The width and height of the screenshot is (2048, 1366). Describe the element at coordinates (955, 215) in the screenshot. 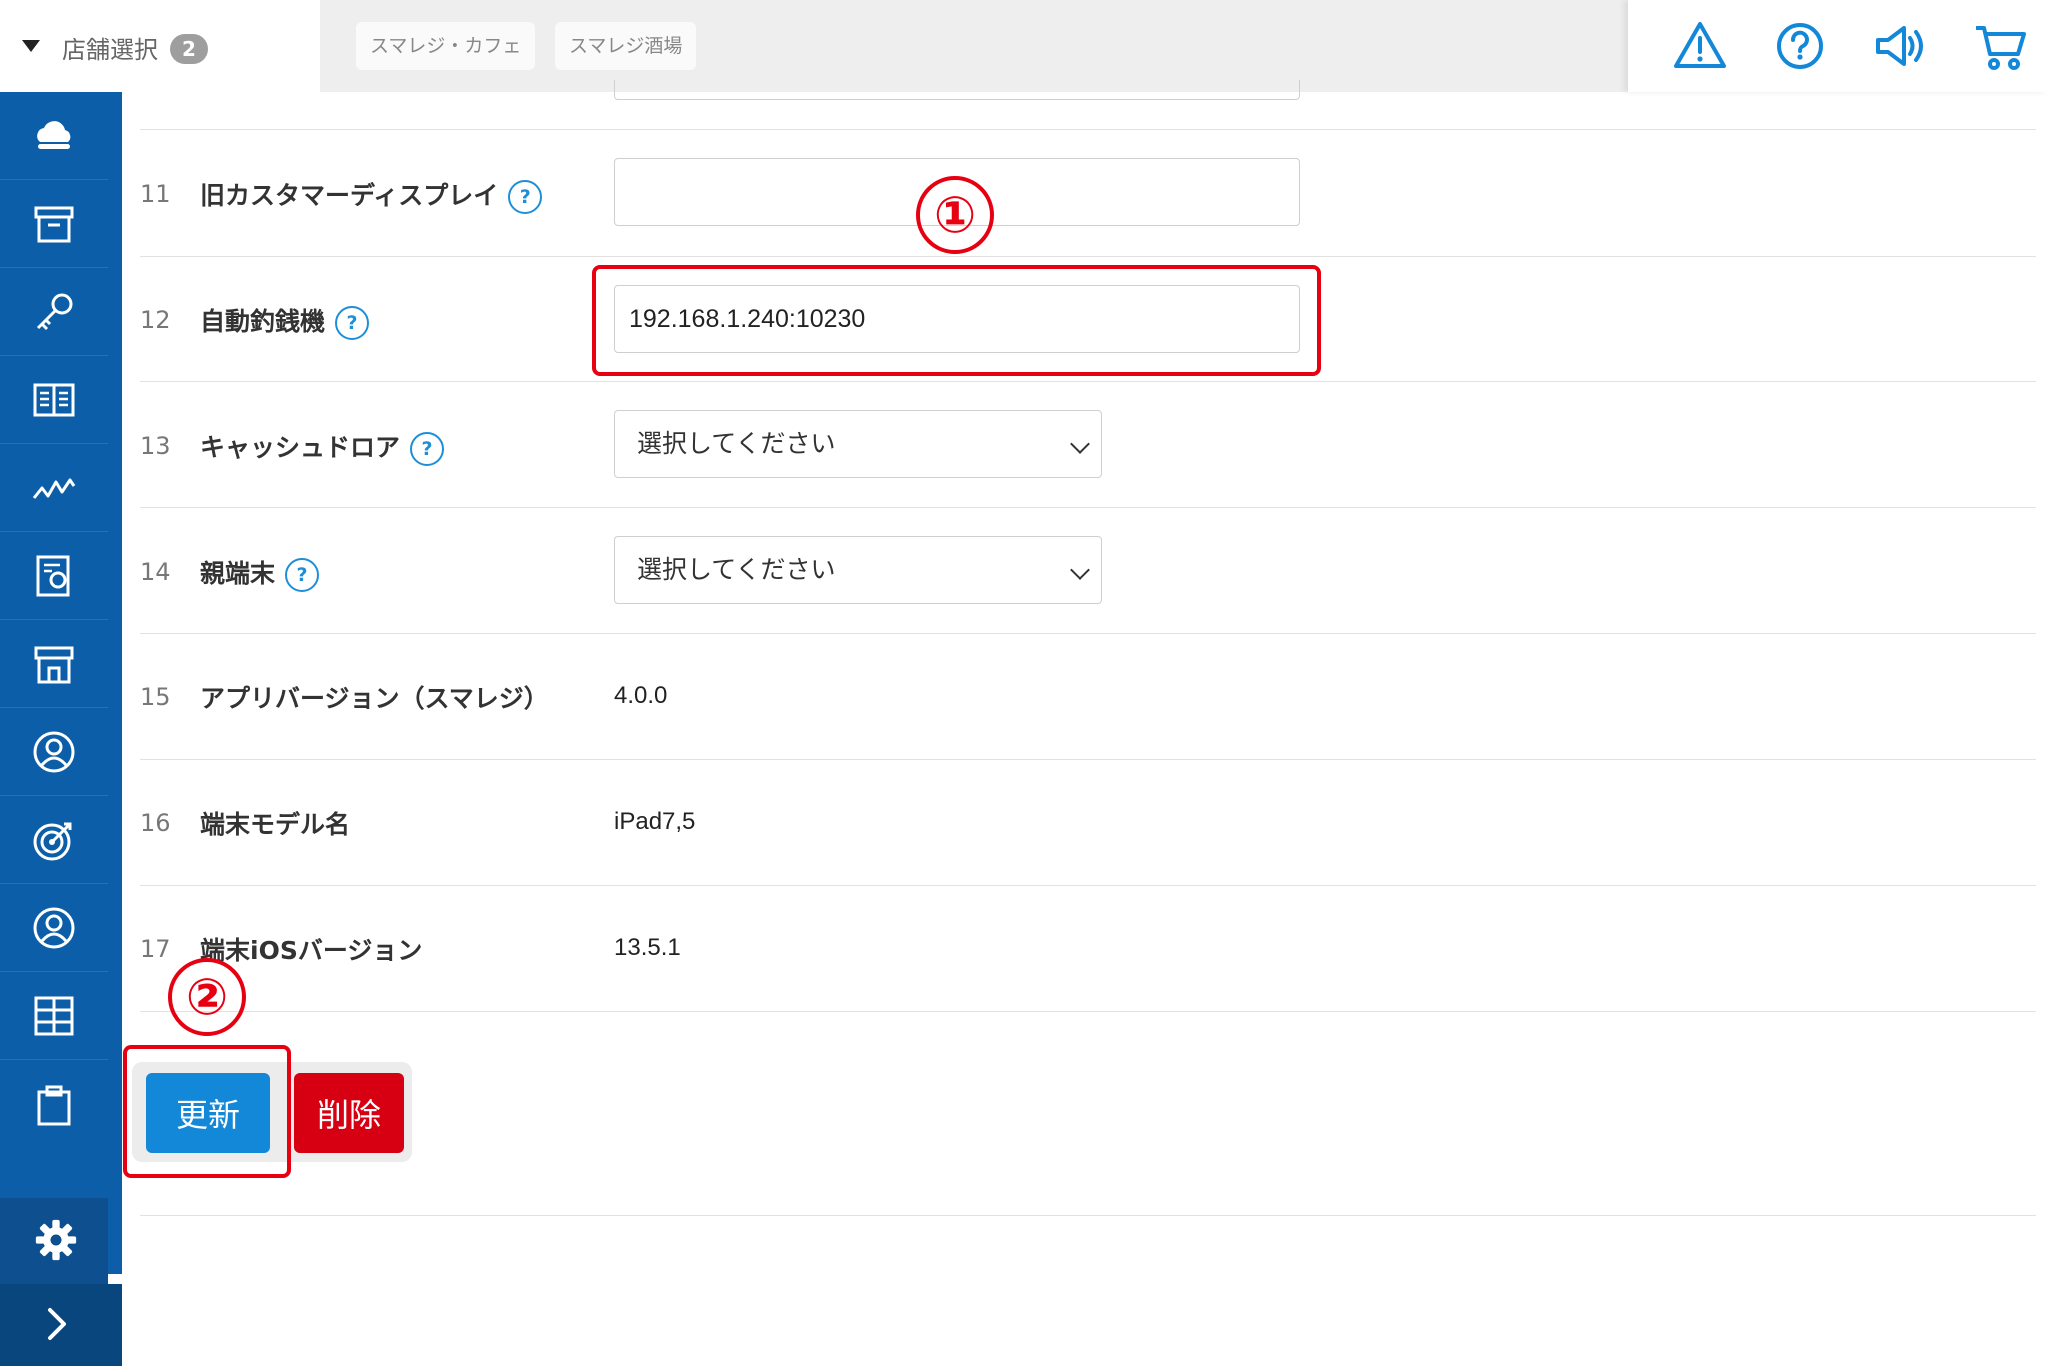

I see `annotation-step-1: ①` at that location.